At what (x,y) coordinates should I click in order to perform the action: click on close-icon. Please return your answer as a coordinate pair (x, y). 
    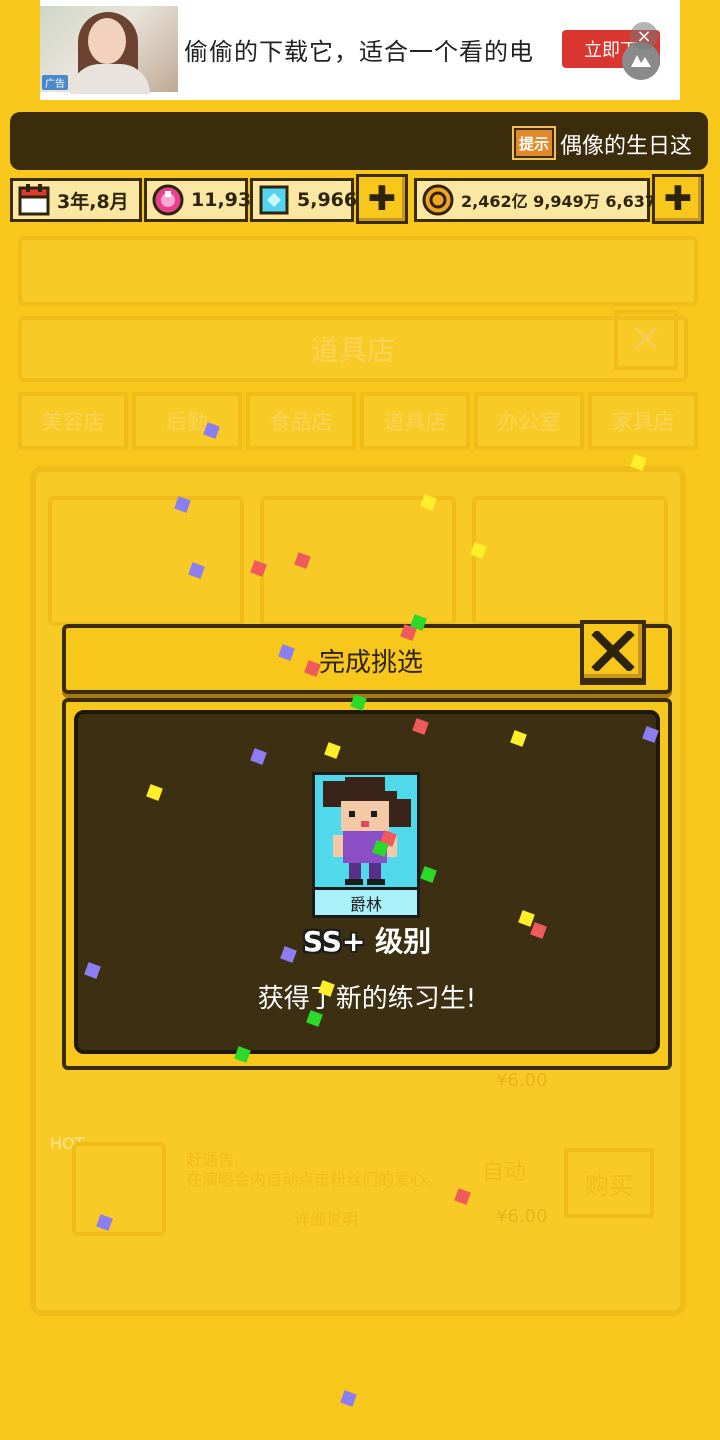
    Looking at the image, I should click on (613, 651).